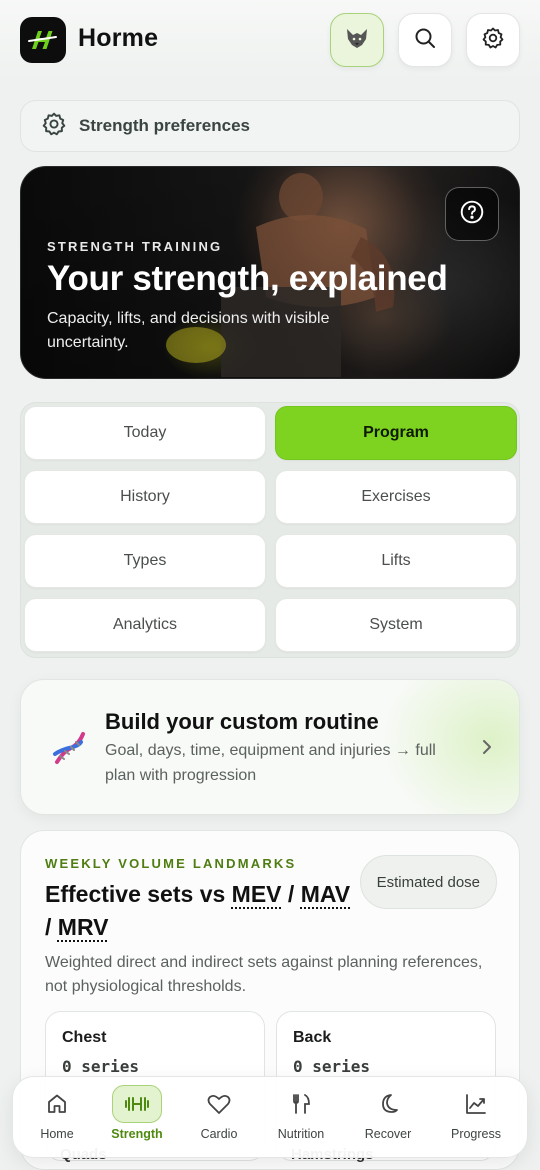  I want to click on tab-lifts: Lifts, so click(396, 561).